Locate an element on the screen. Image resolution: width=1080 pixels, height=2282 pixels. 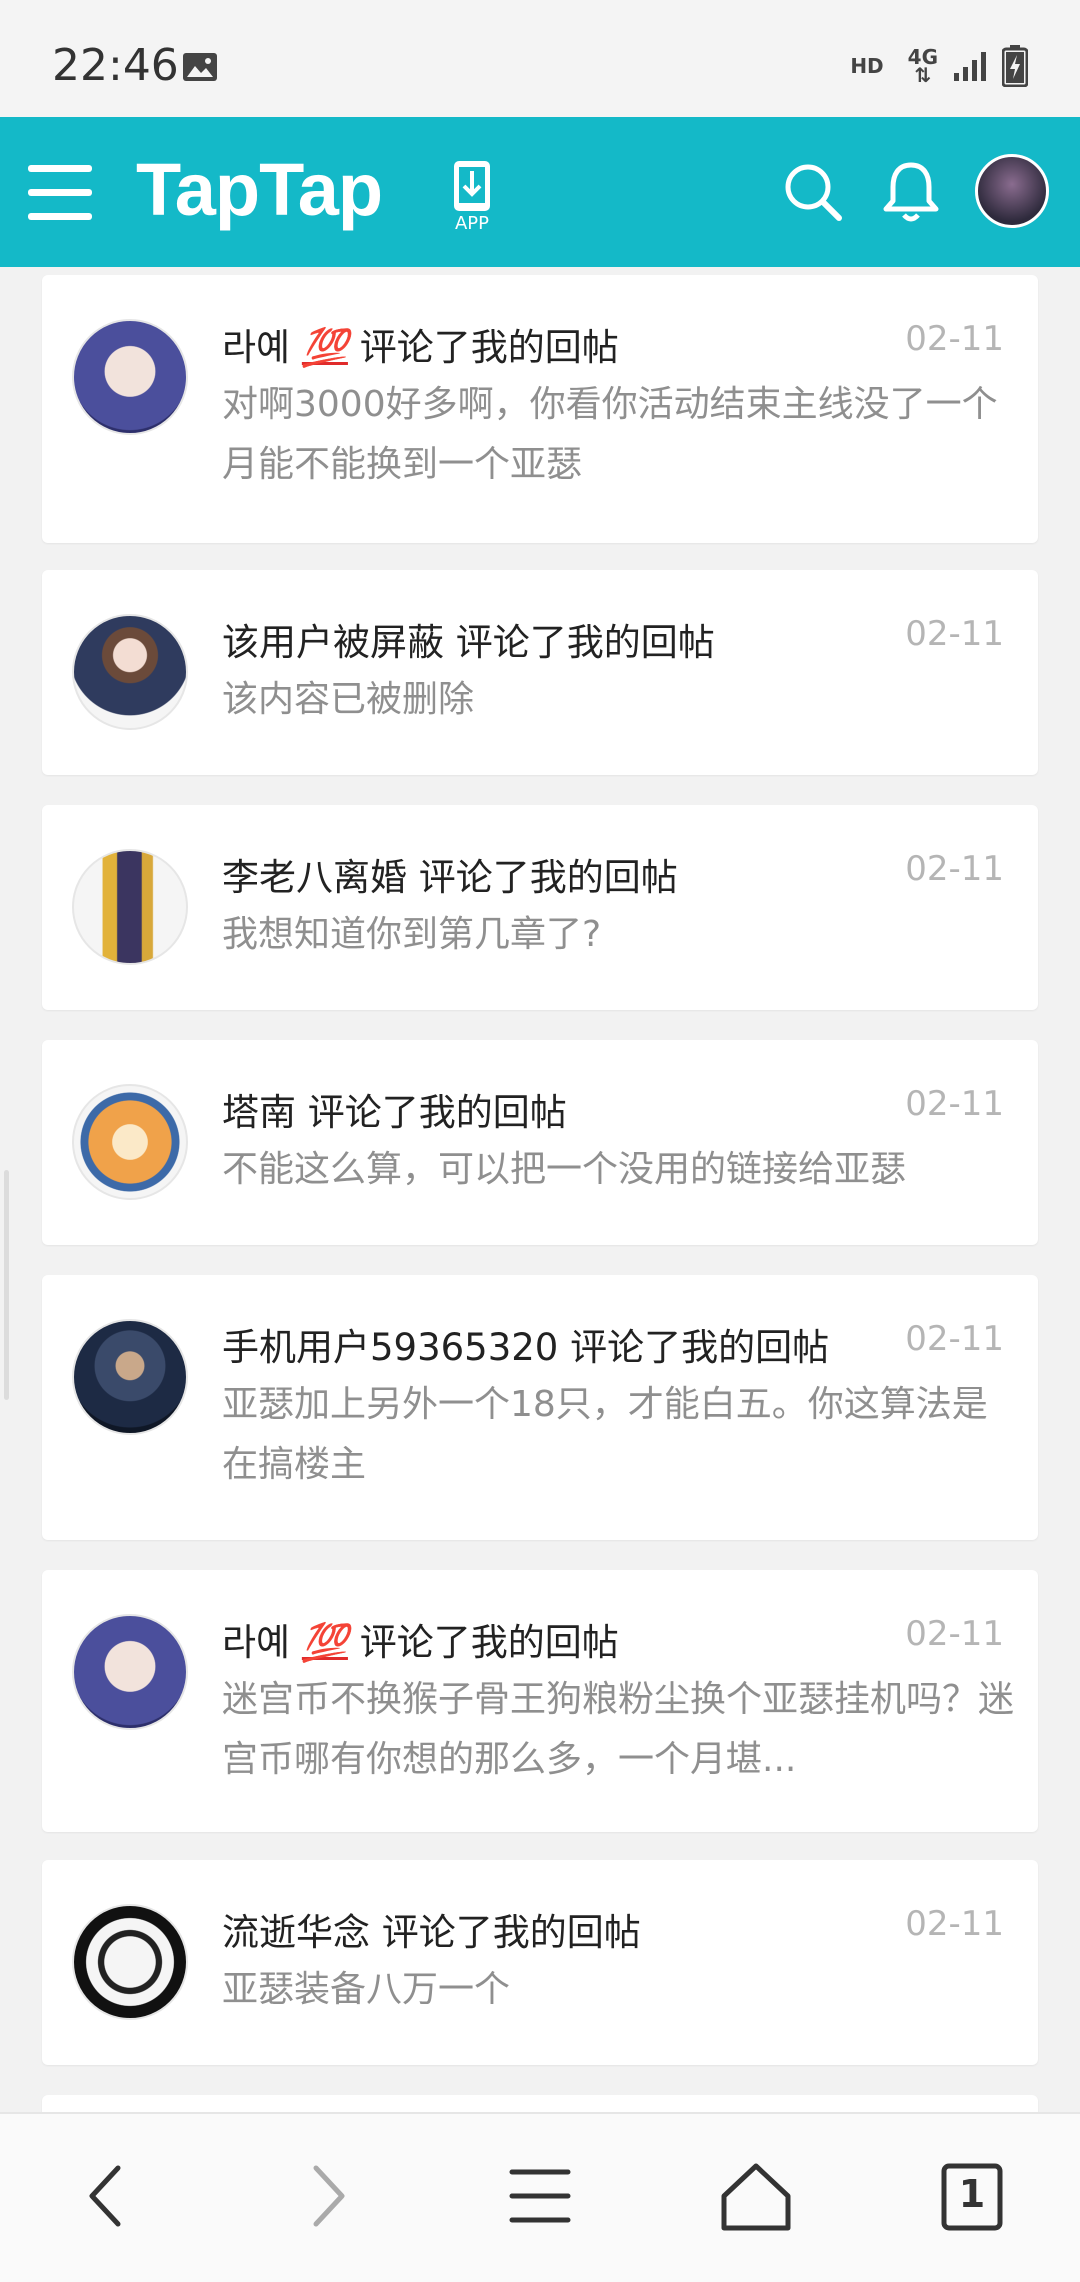
user-avatar is located at coordinates (1012, 191).